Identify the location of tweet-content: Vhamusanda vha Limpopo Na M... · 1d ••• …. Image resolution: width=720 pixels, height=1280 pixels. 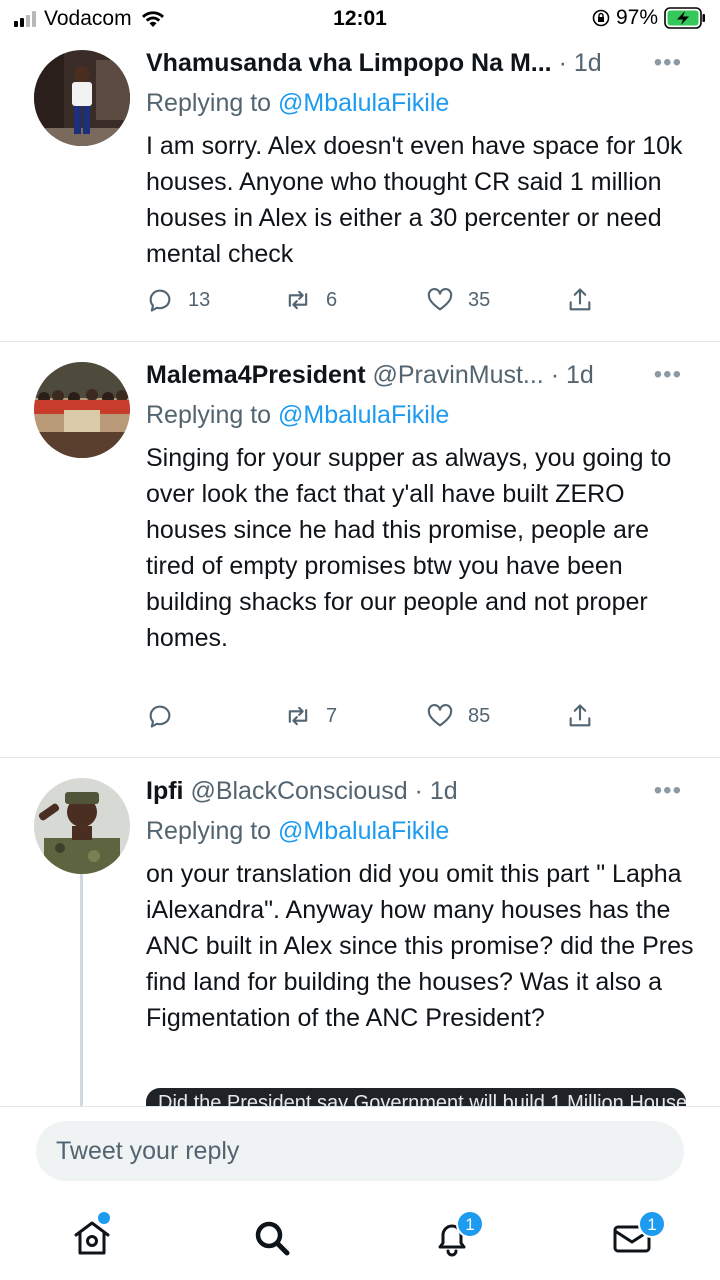
(421, 159).